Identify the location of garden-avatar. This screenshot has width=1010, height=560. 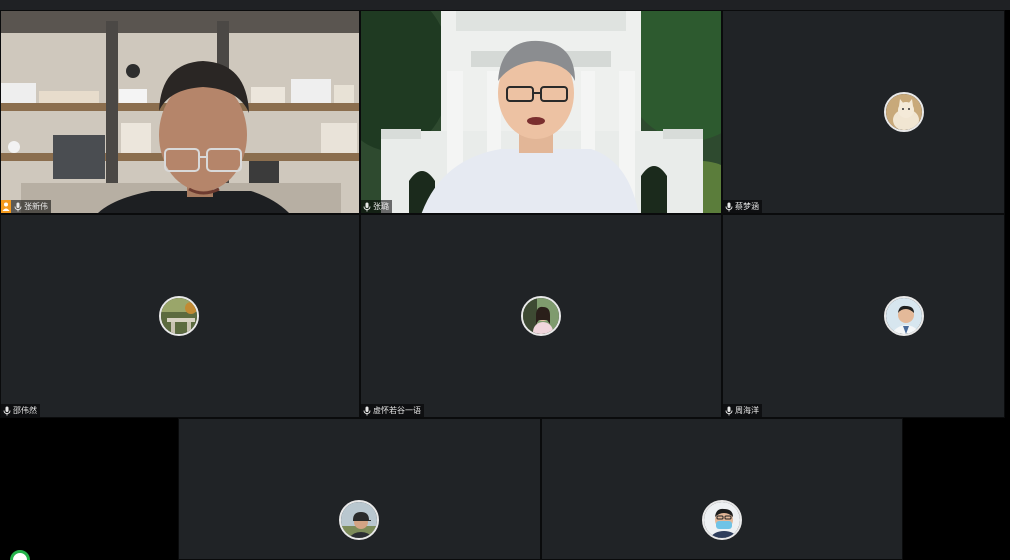
(179, 316).